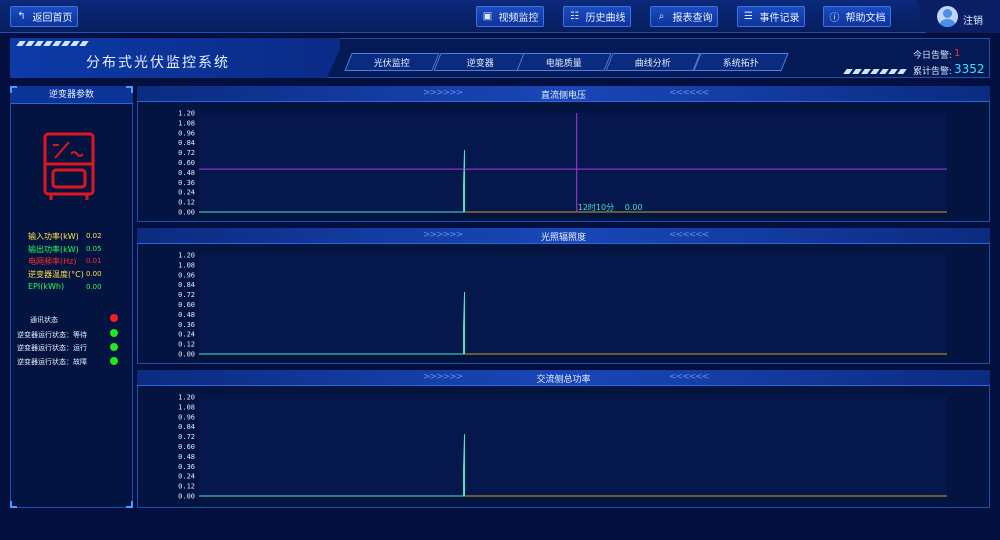 This screenshot has height=540, width=1000. Describe the element at coordinates (56, 274) in the screenshot. I see `inverter-temp-label: 逆变器温度(°C)` at that location.